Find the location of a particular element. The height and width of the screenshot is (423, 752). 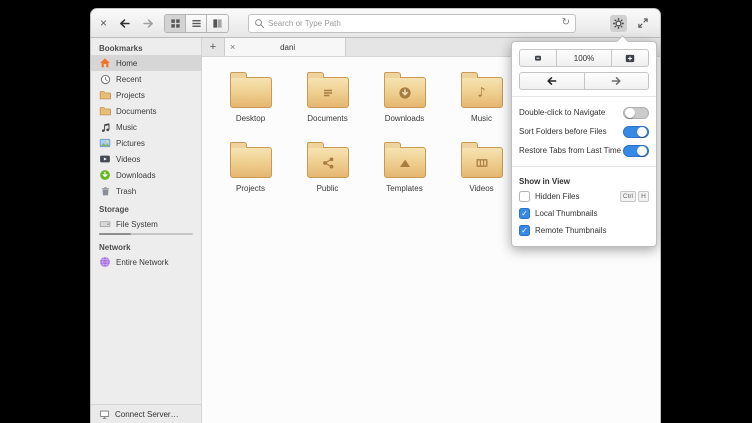

zoom-control: 100% is located at coordinates (584, 58).